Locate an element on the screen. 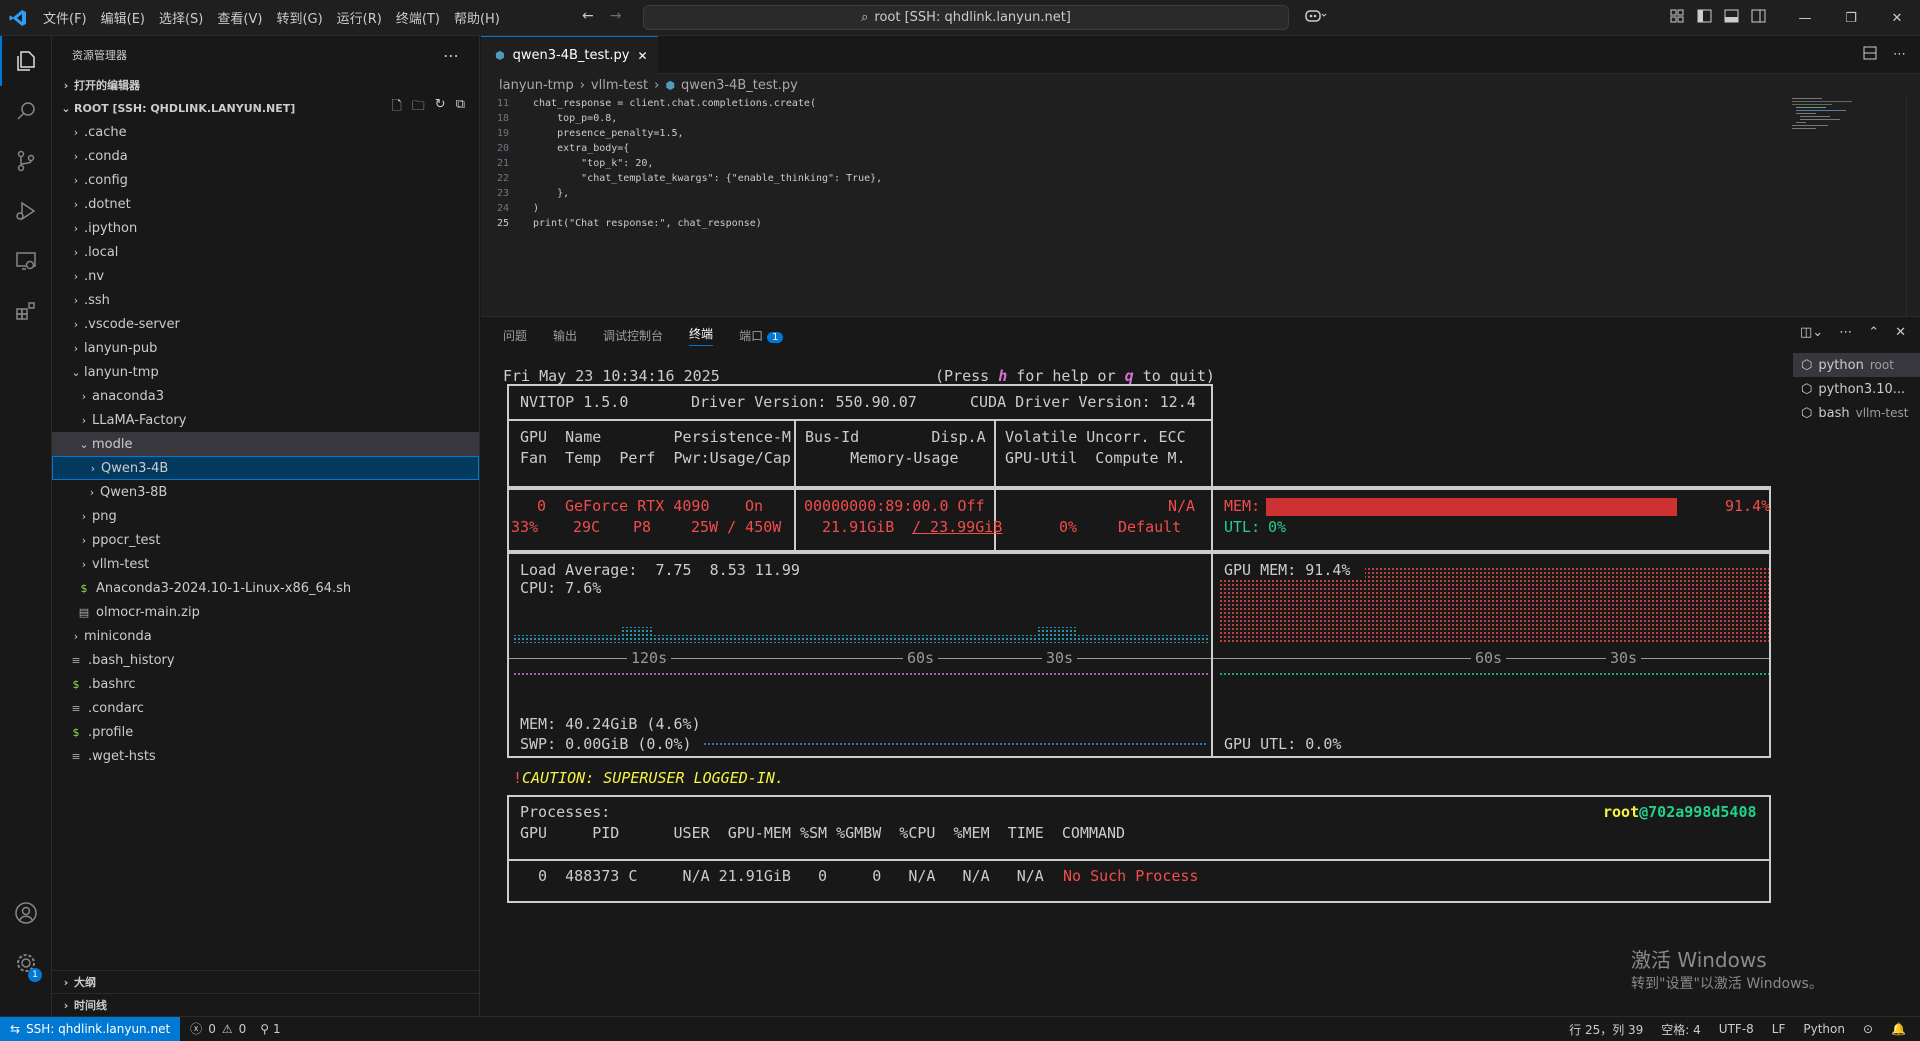 The image size is (1920, 1041). tree-item: $ Anaconda3-2024.10-1-Linux-x86_64.sh is located at coordinates (265, 588).